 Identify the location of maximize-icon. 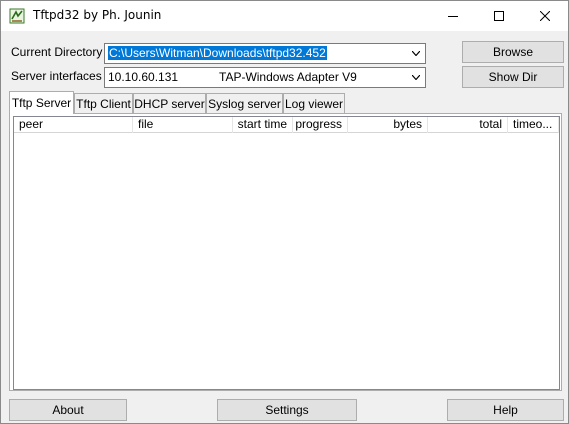
(499, 16).